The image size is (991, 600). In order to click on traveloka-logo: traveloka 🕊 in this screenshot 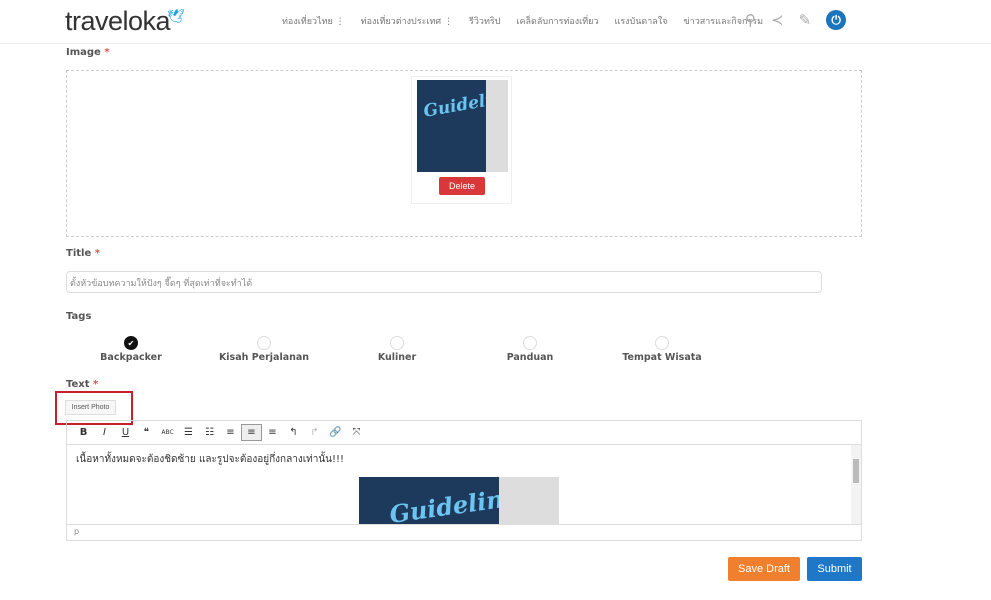, I will do `click(125, 21)`.